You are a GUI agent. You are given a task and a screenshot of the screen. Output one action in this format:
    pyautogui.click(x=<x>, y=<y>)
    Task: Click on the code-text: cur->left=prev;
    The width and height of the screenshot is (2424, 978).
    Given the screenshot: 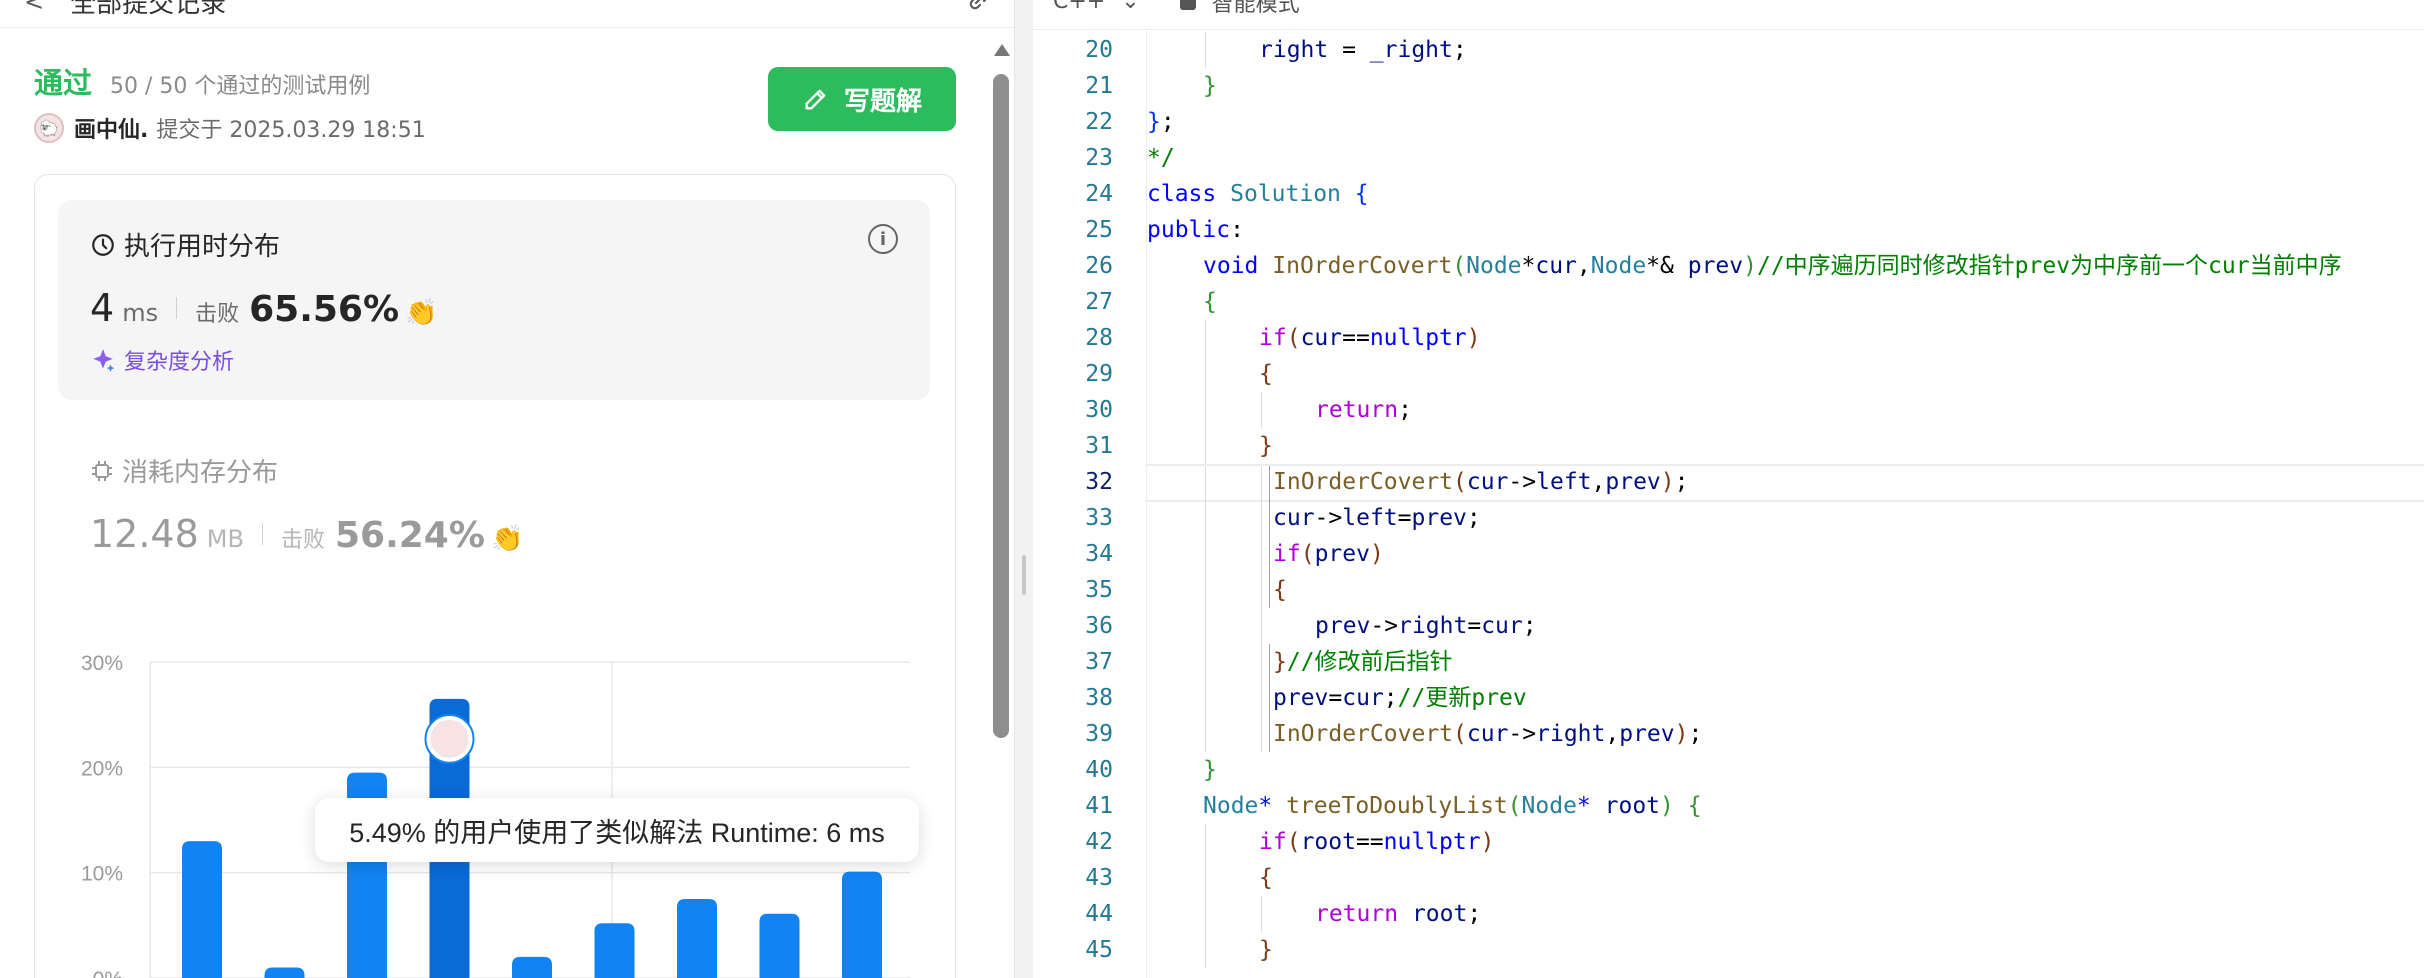 What is the action you would take?
    pyautogui.click(x=1377, y=518)
    